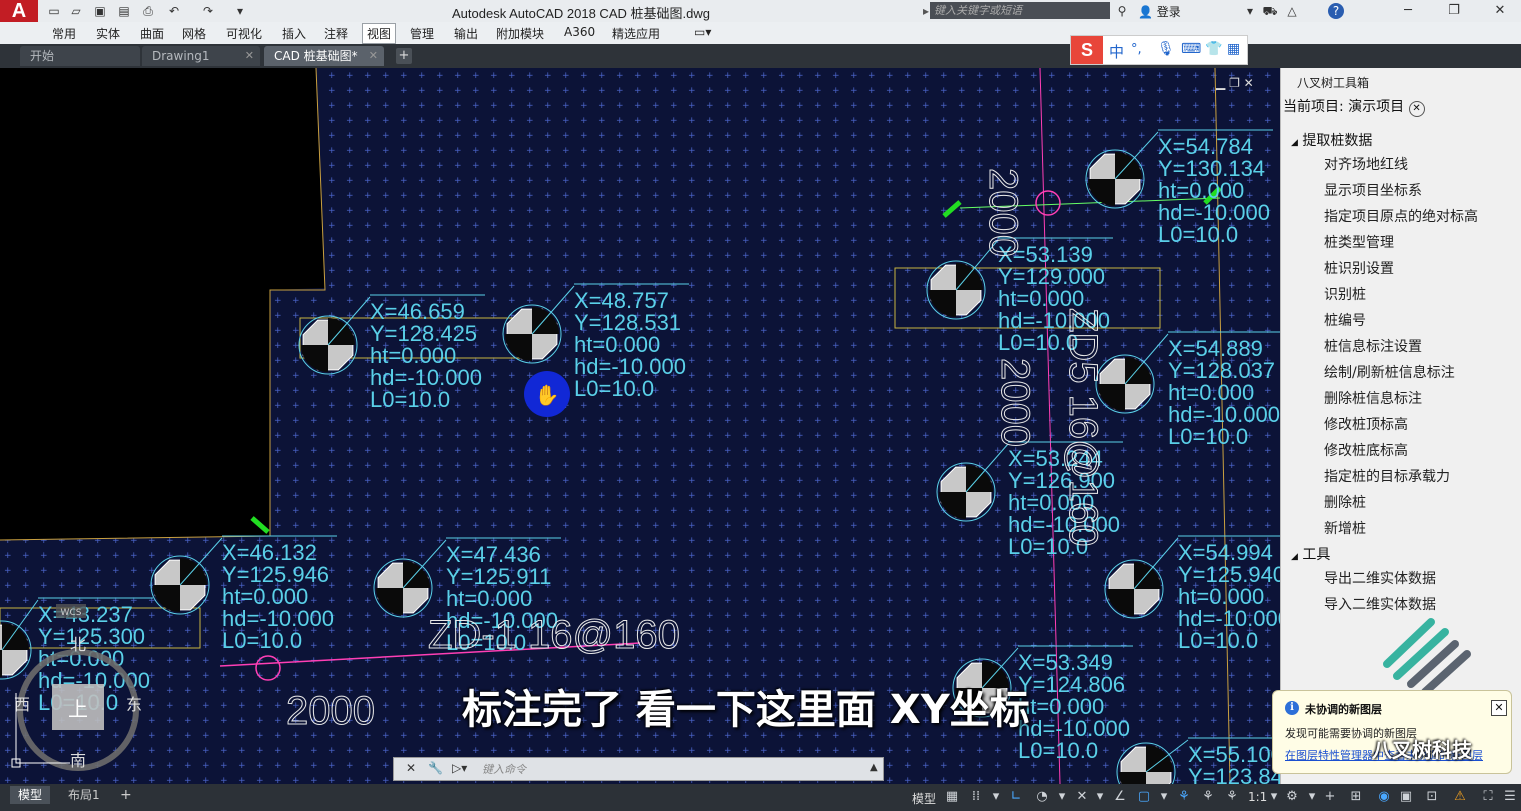  Describe the element at coordinates (1500, 11) in the screenshot. I see `close-window-icon: ✕` at that location.